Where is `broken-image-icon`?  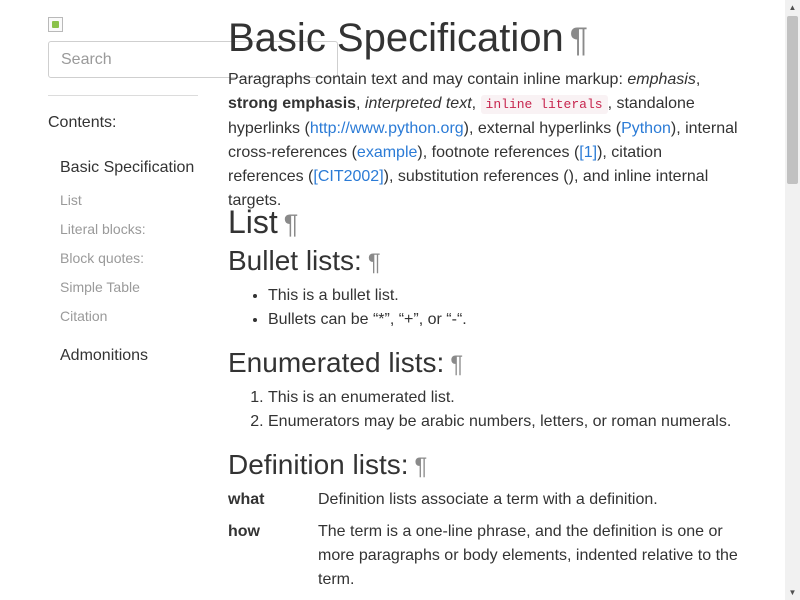
broken-image-icon is located at coordinates (55, 24).